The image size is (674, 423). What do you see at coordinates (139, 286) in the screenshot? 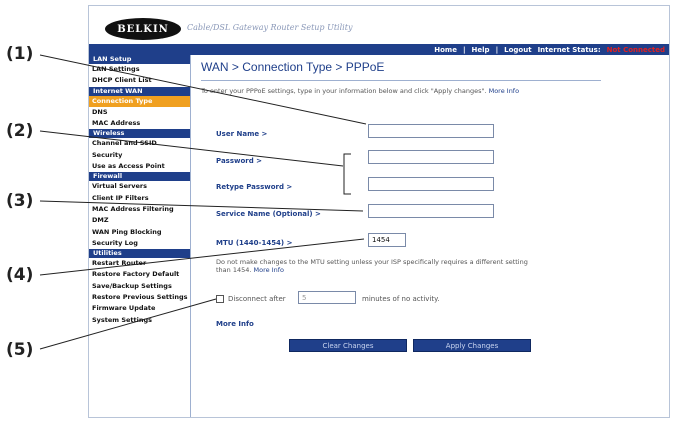
I see `sidebar-item-save-backup-settings: Save/Backup Settings` at bounding box center [139, 286].